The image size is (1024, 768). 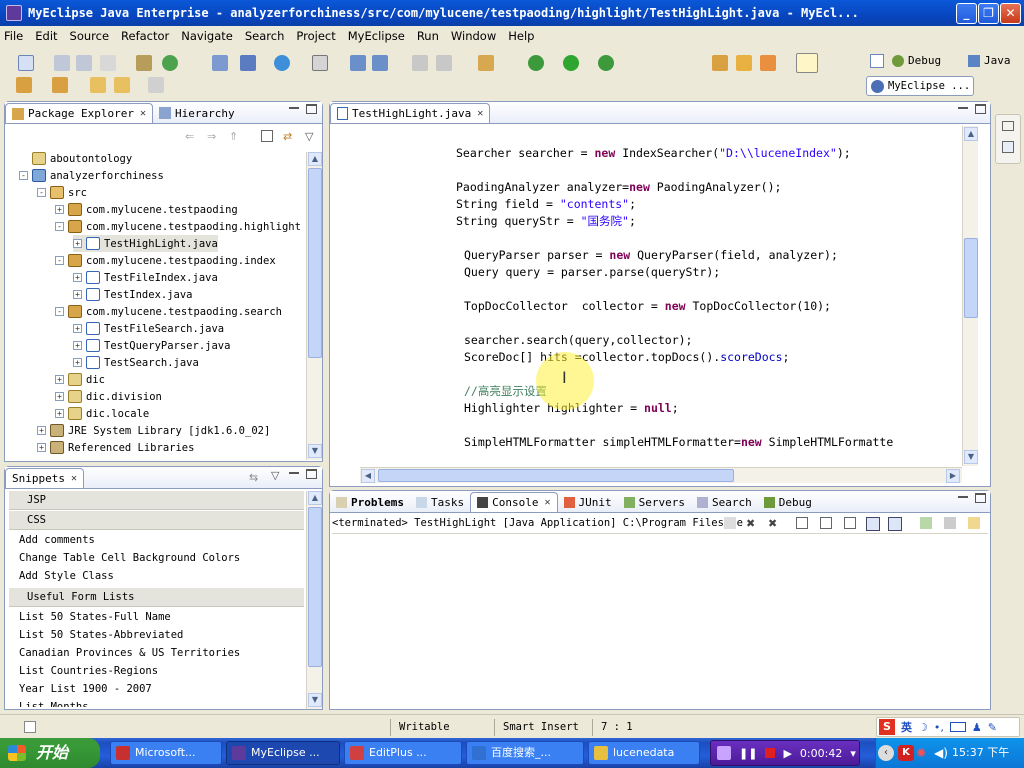 I want to click on menu-file: File, so click(x=13, y=36).